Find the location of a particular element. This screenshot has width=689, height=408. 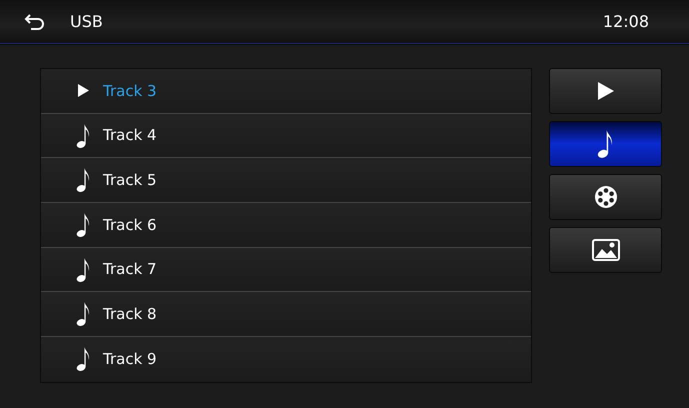

track-row: Track 9 is located at coordinates (286, 359).